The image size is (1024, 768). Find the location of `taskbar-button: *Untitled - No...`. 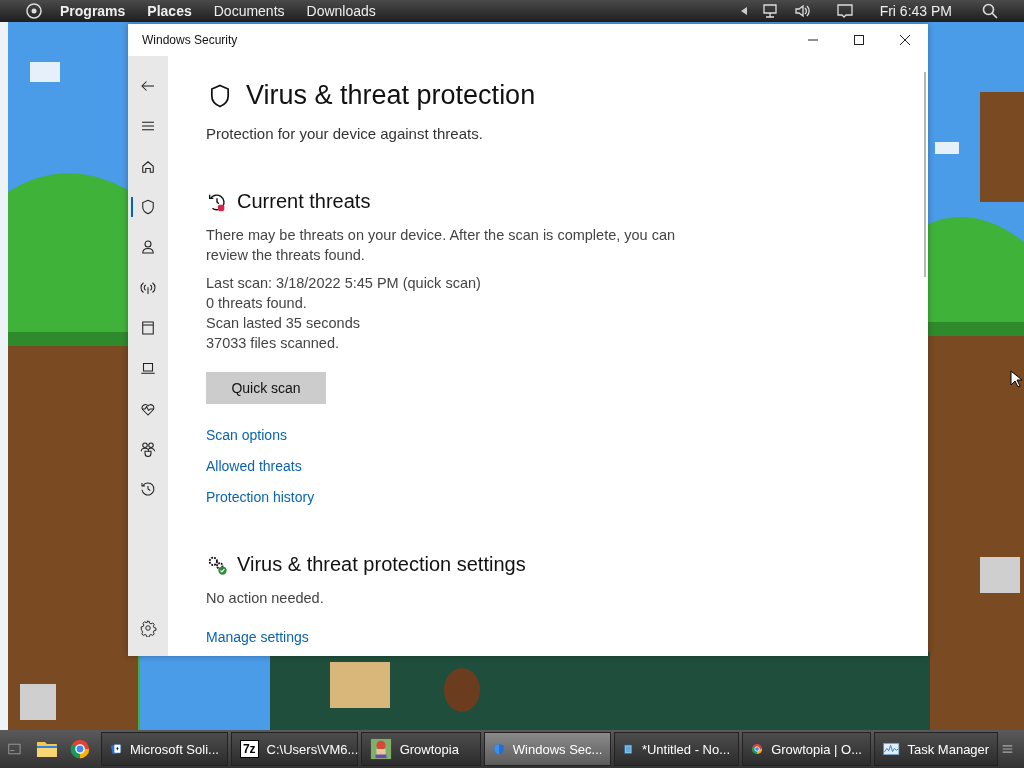

taskbar-button: *Untitled - No... is located at coordinates (677, 749).